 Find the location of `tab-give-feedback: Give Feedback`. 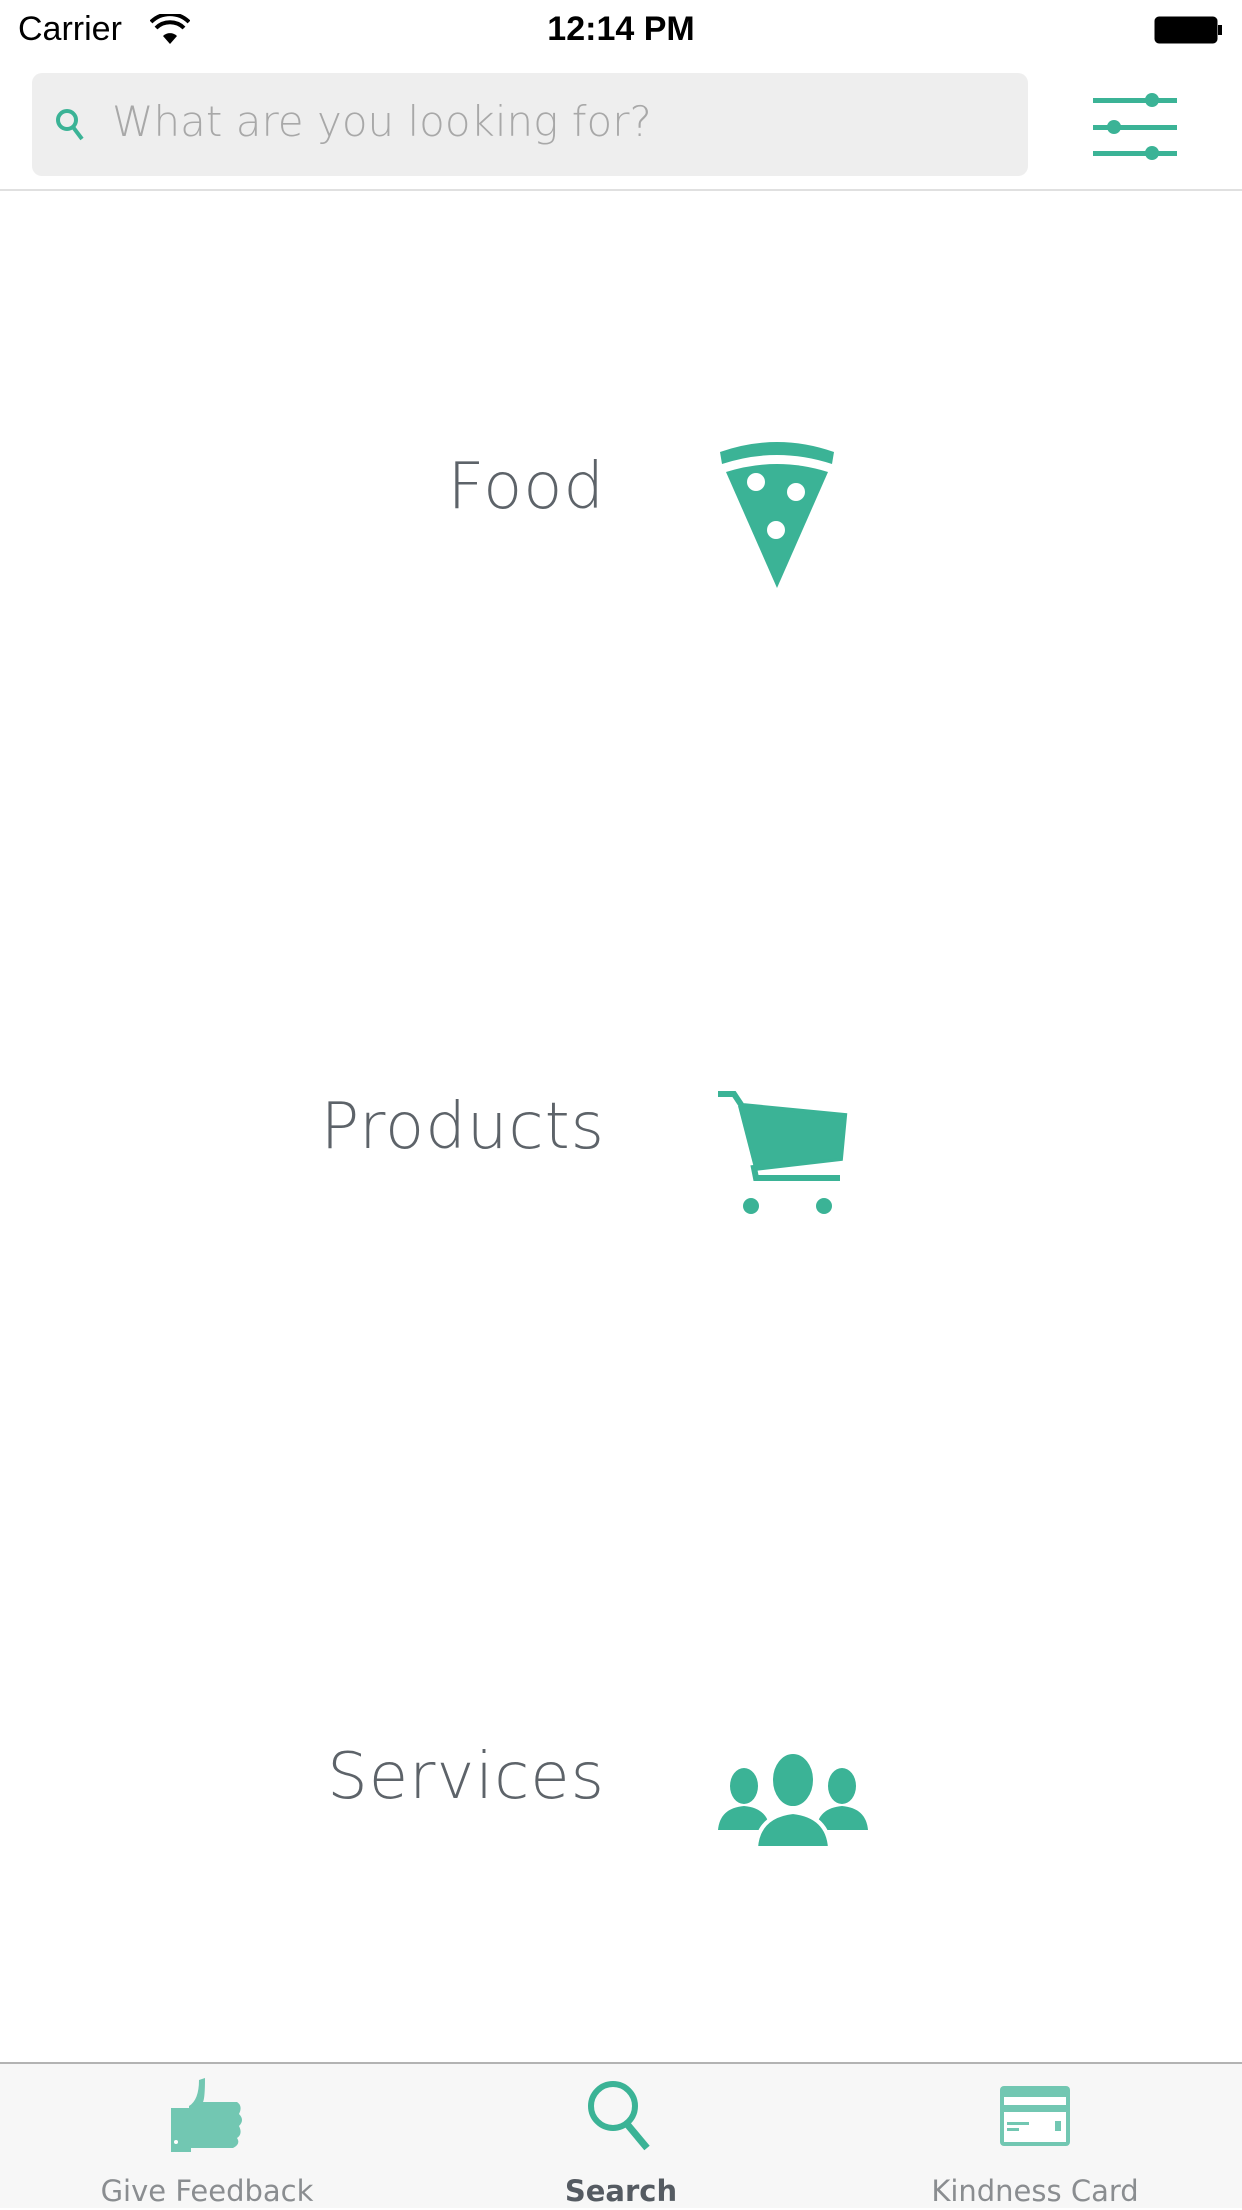

tab-give-feedback: Give Feedback is located at coordinates (207, 2137).